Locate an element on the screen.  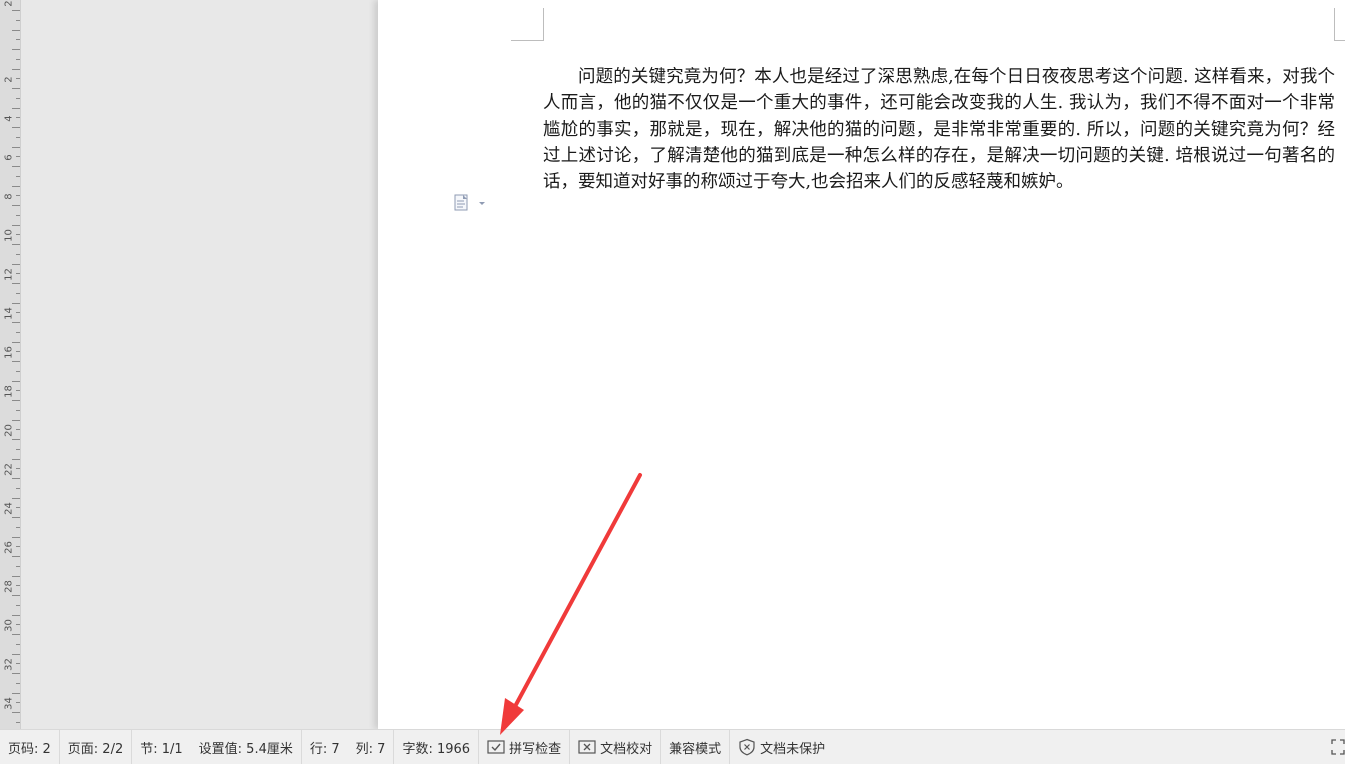
ruler-number: 4 is located at coordinates (9, 118).